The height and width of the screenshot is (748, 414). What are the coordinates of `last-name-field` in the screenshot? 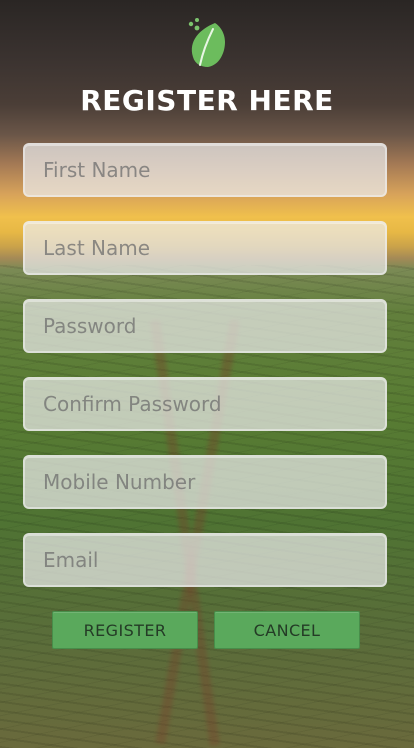 It's located at (205, 248).